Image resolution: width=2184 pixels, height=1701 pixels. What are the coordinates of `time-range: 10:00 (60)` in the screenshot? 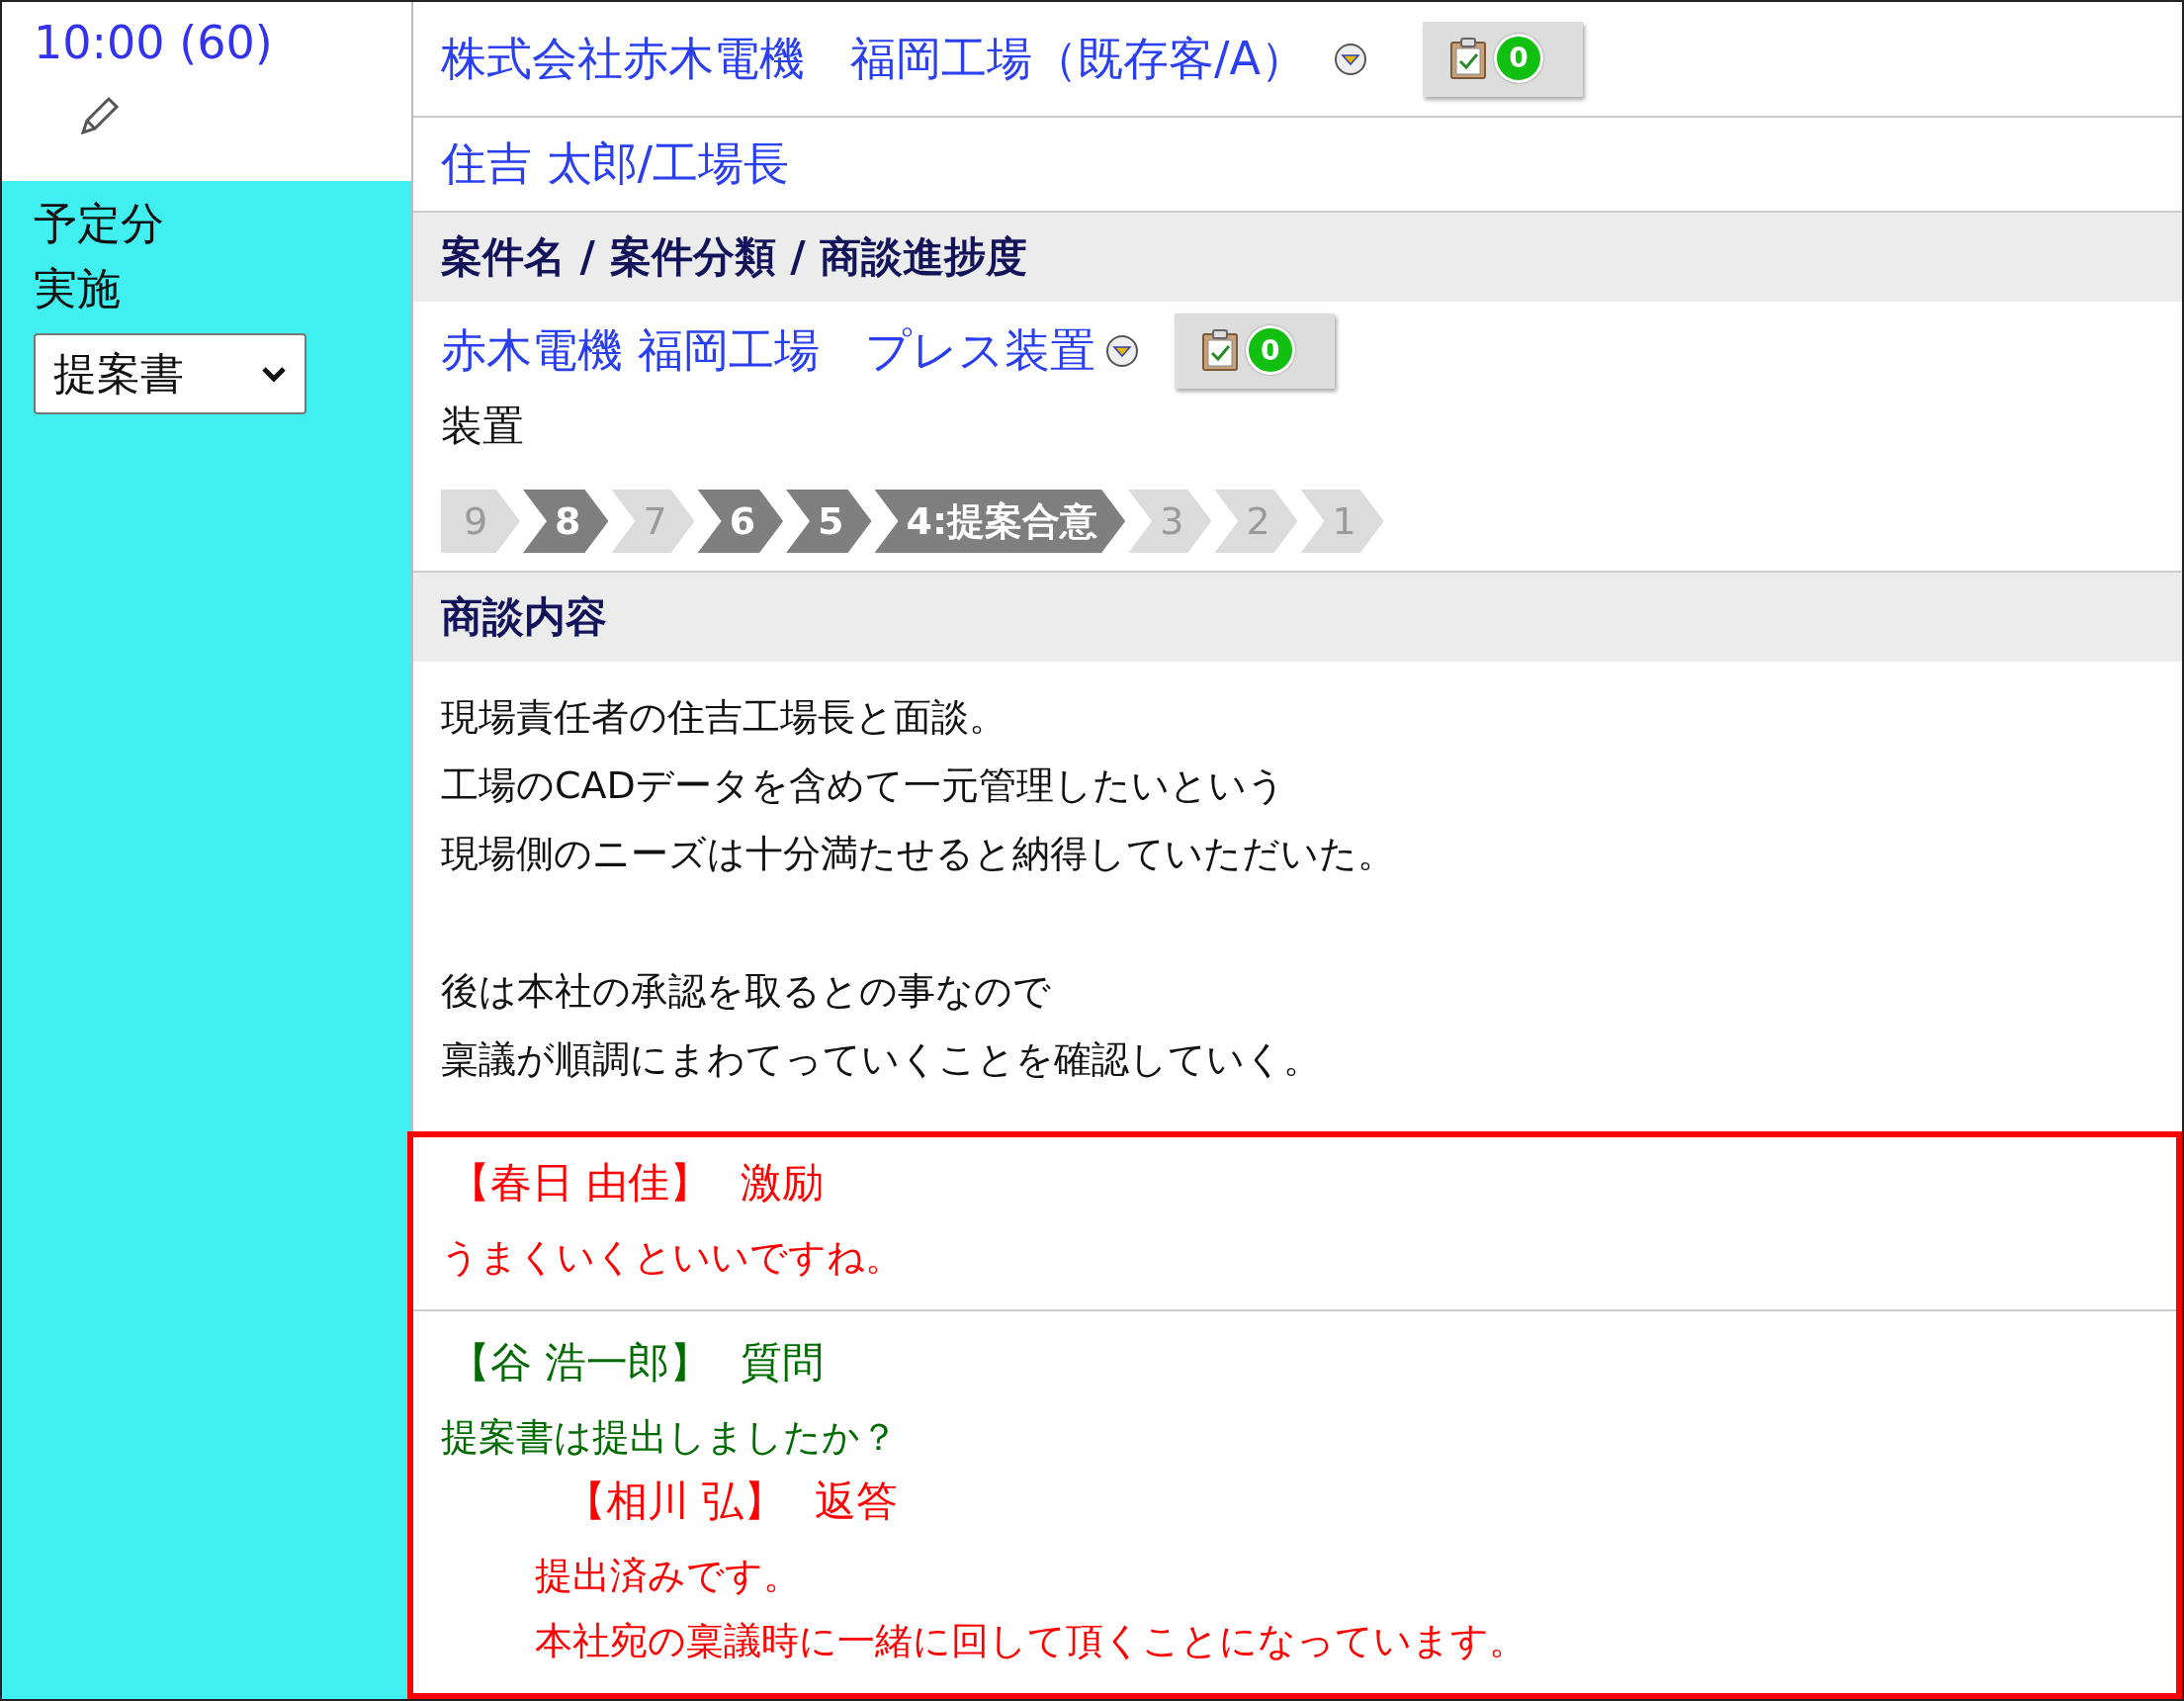 It's located at (154, 43).